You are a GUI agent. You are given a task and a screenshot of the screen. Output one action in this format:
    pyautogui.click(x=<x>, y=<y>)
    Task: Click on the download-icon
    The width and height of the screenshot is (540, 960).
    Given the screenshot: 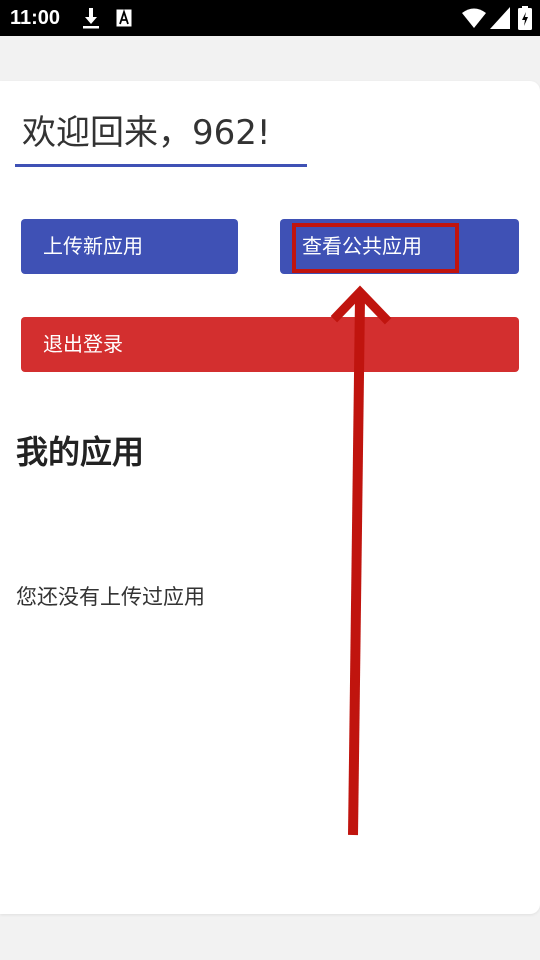 What is the action you would take?
    pyautogui.click(x=91, y=18)
    